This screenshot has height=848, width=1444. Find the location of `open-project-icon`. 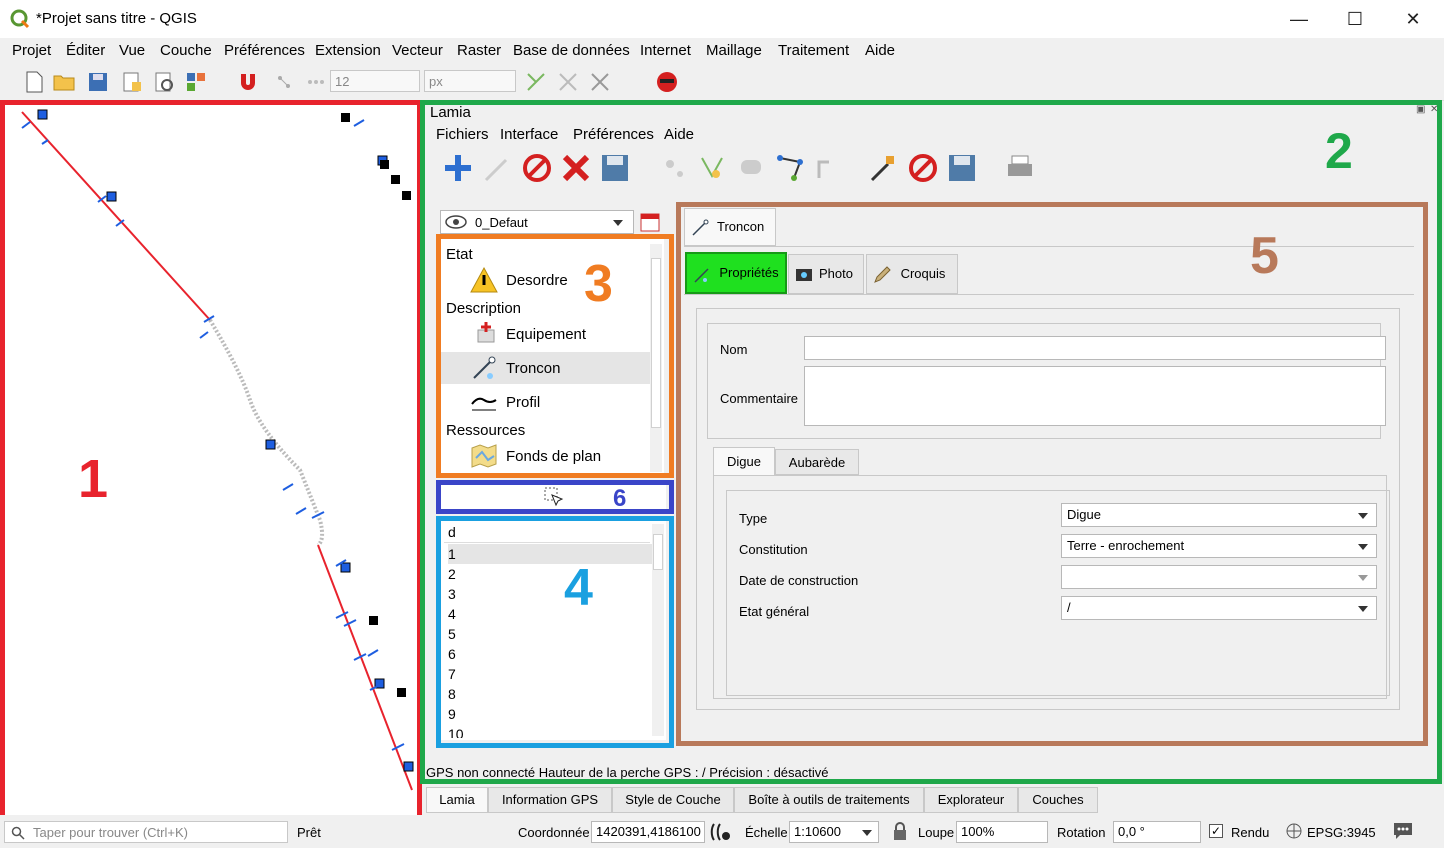

open-project-icon is located at coordinates (64, 82).